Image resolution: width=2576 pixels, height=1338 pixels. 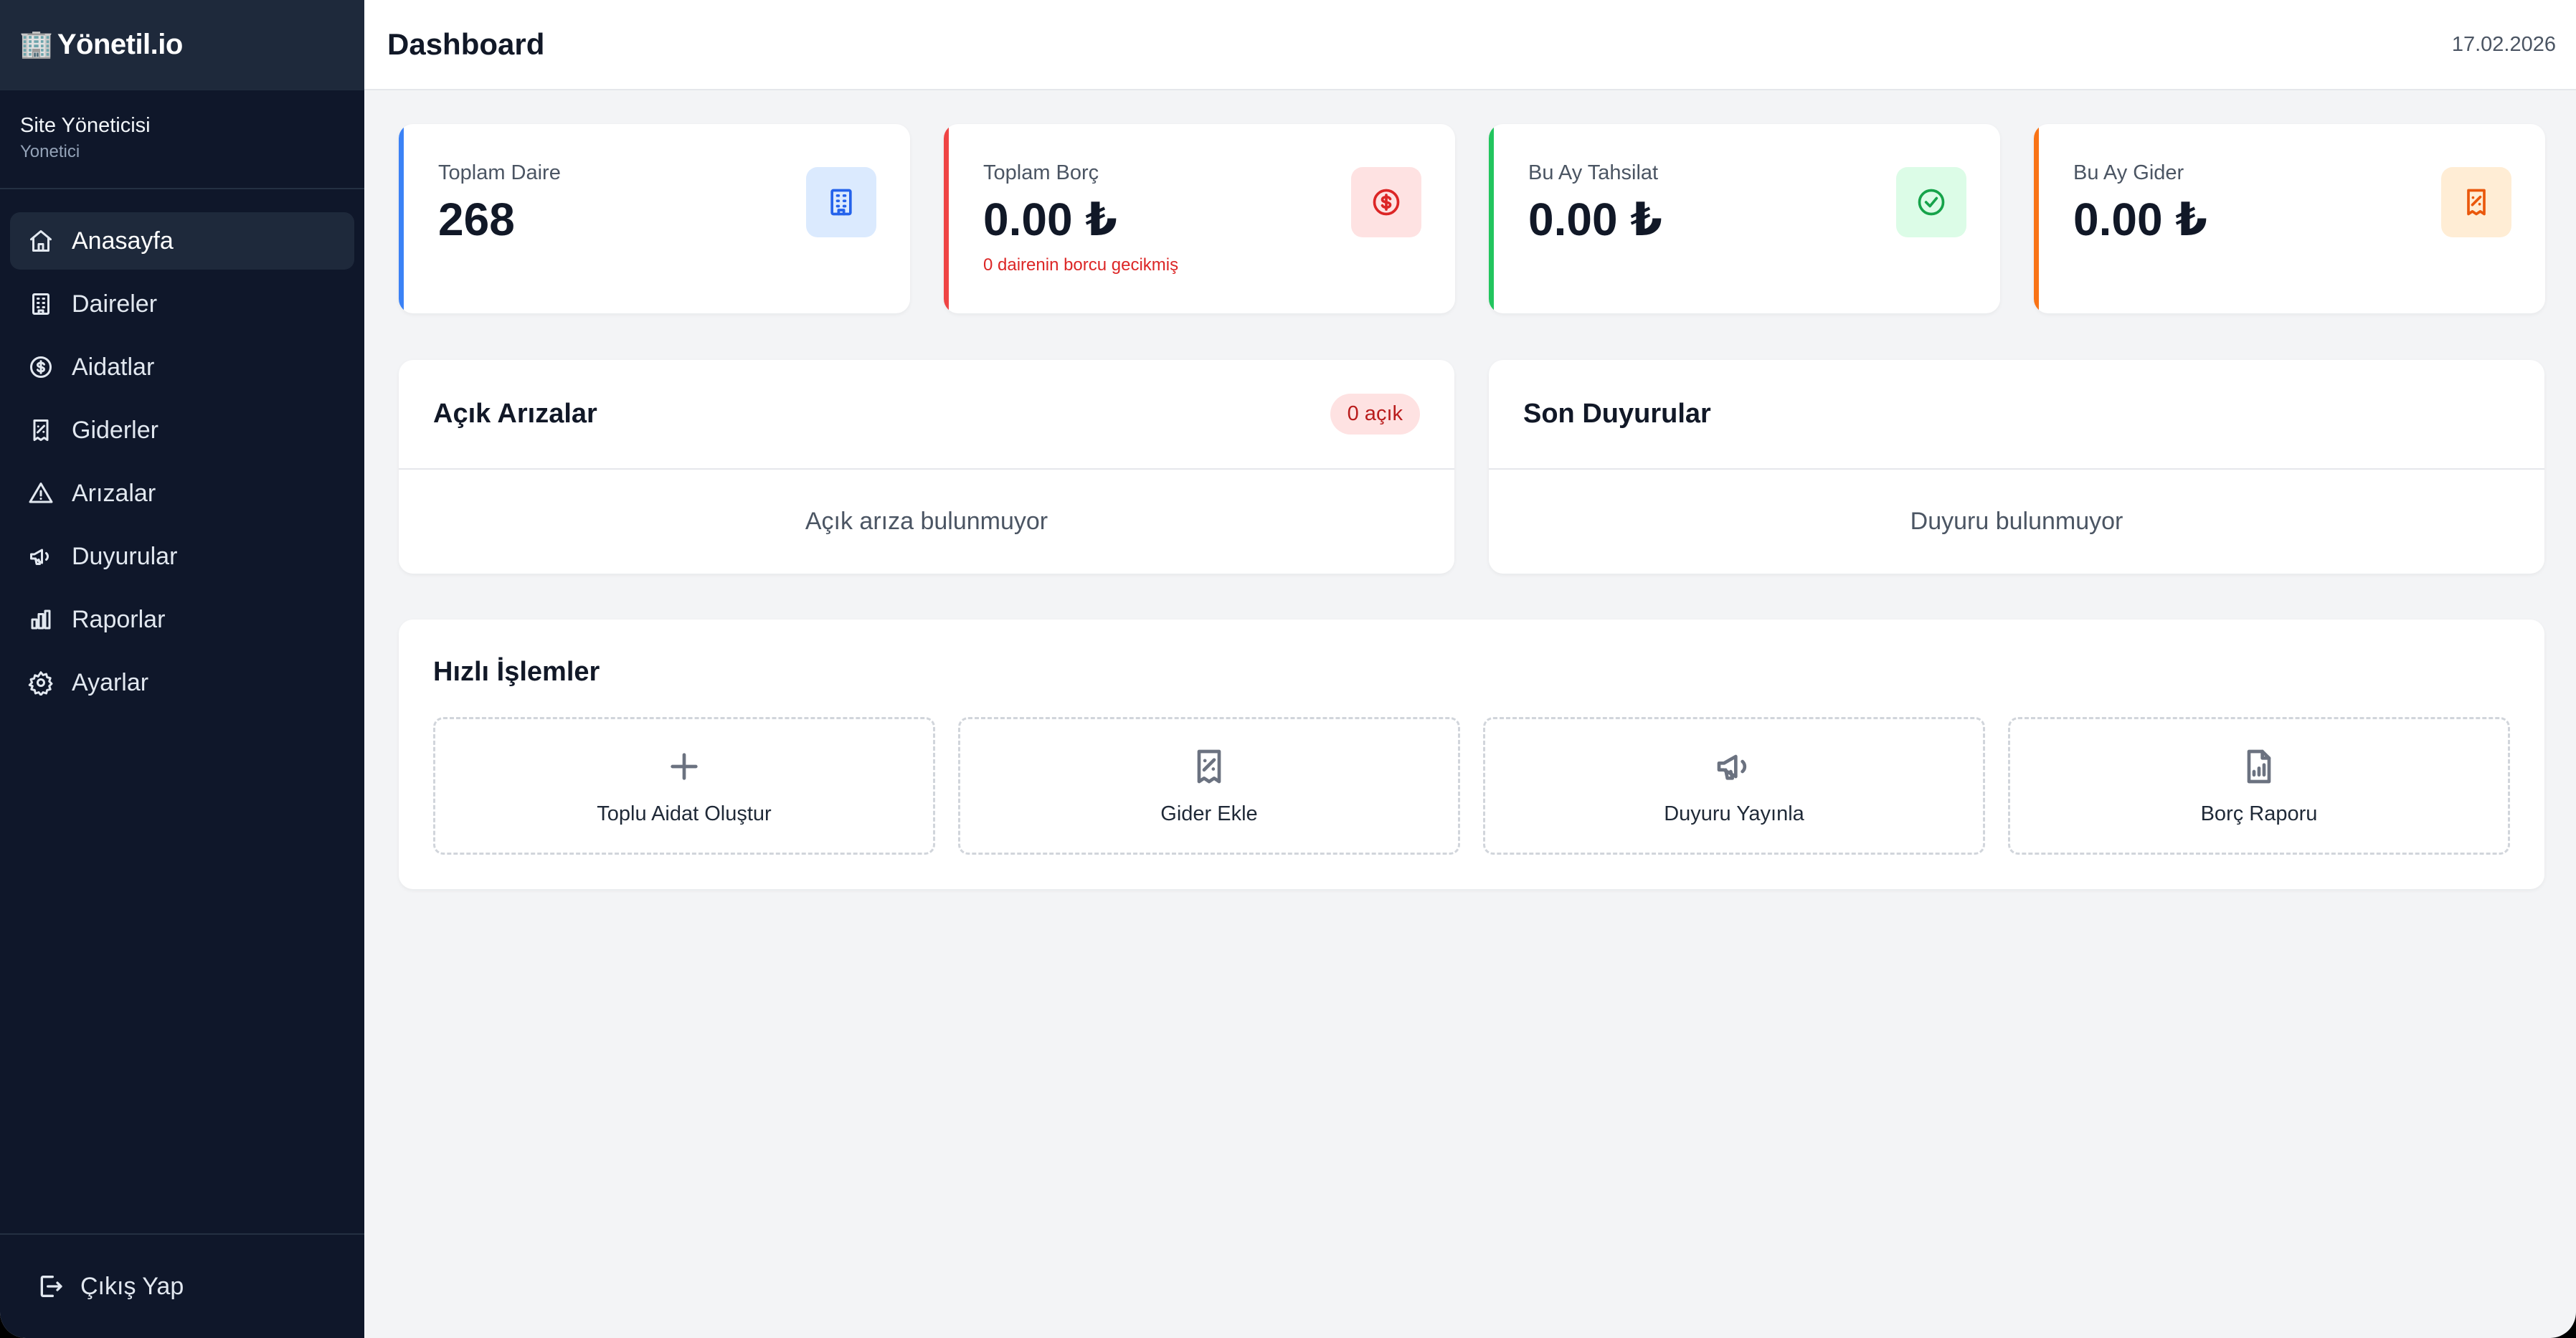 What do you see at coordinates (125, 556) in the screenshot?
I see `sidebar-item-label: Duyurular` at bounding box center [125, 556].